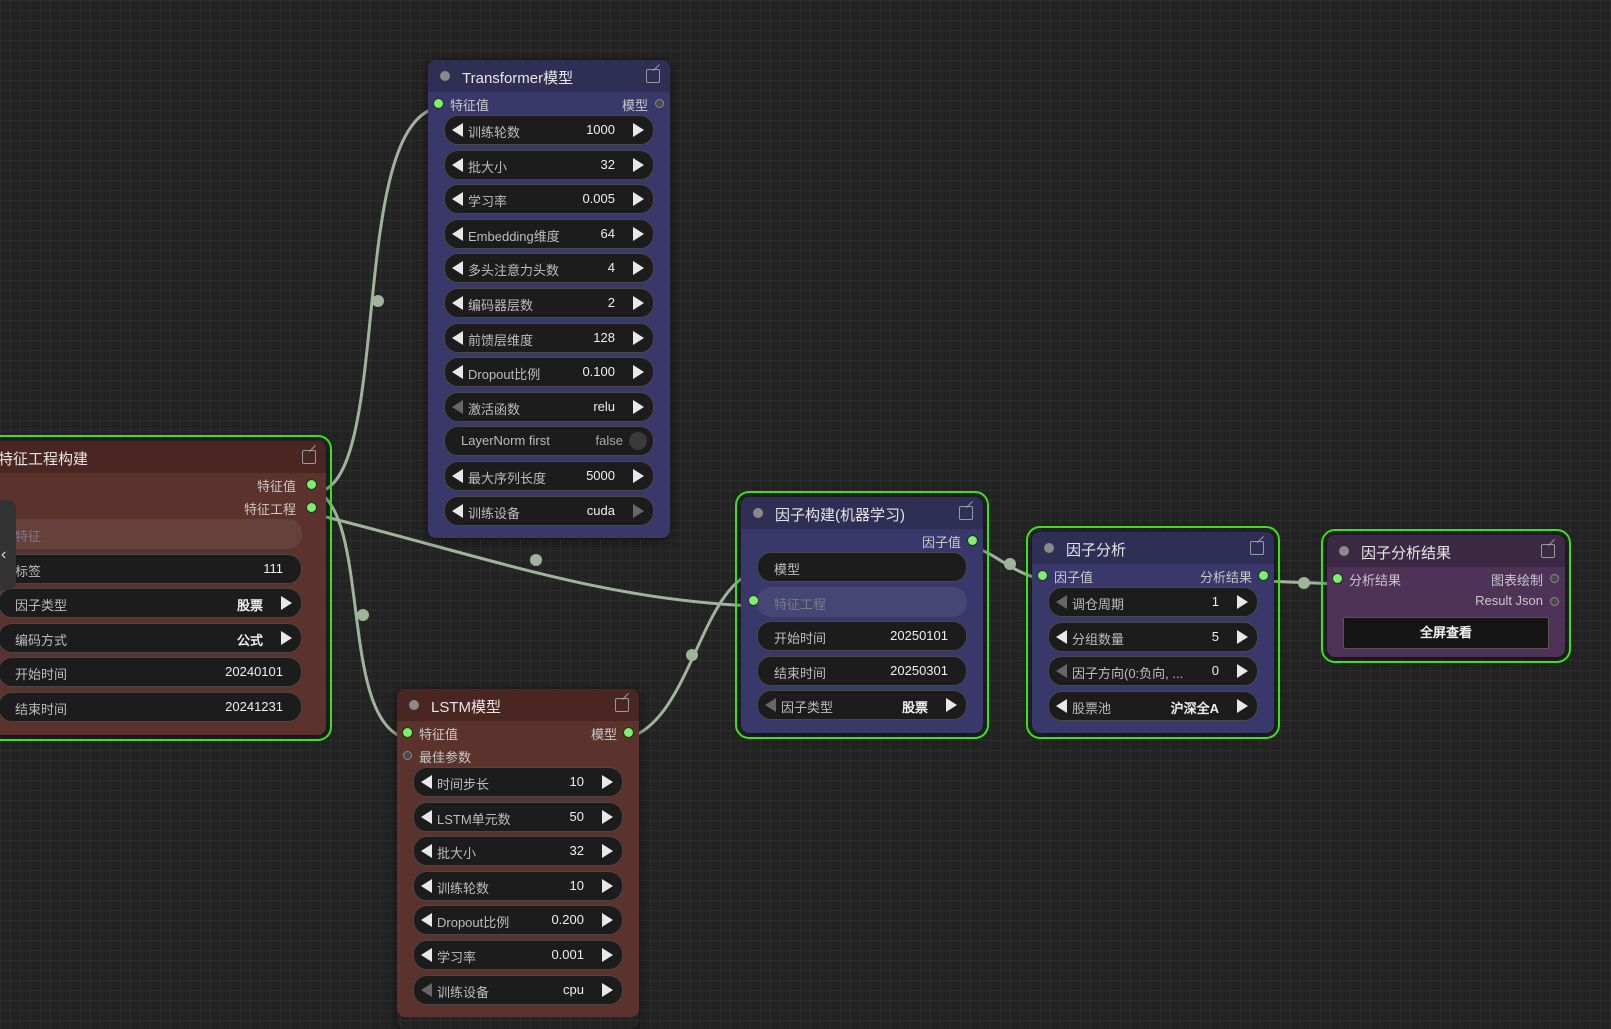 This screenshot has width=1611, height=1029. Describe the element at coordinates (1446, 596) in the screenshot. I see `node-analysis-result: 因子分析结果 分析结果 图表绘制 Result Json 全屏查看` at that location.